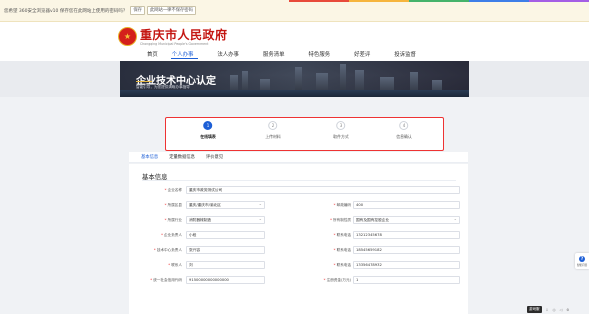  I want to click on form-row: * 技术中心负责人 张兴容 * 联系电话 18545659182, so click(298, 250).